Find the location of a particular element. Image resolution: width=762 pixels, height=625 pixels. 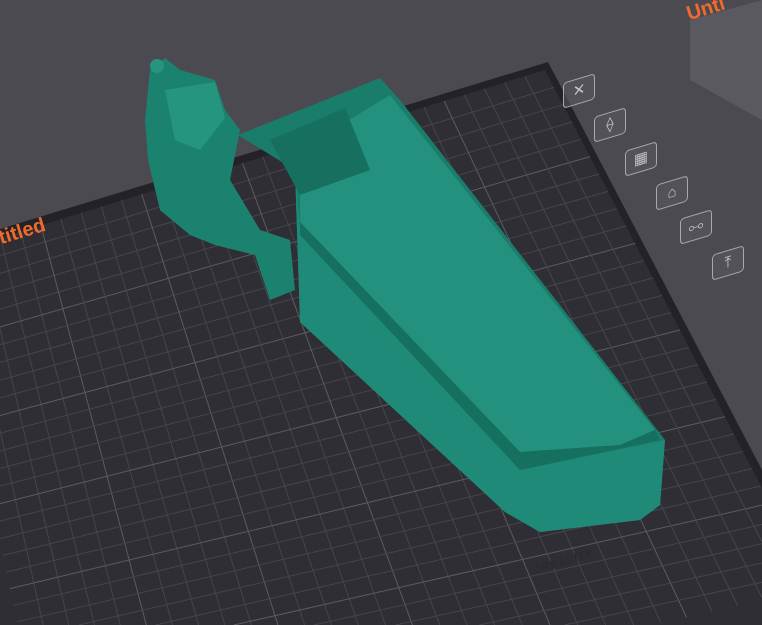

close-icon: ✕ is located at coordinates (579, 90).